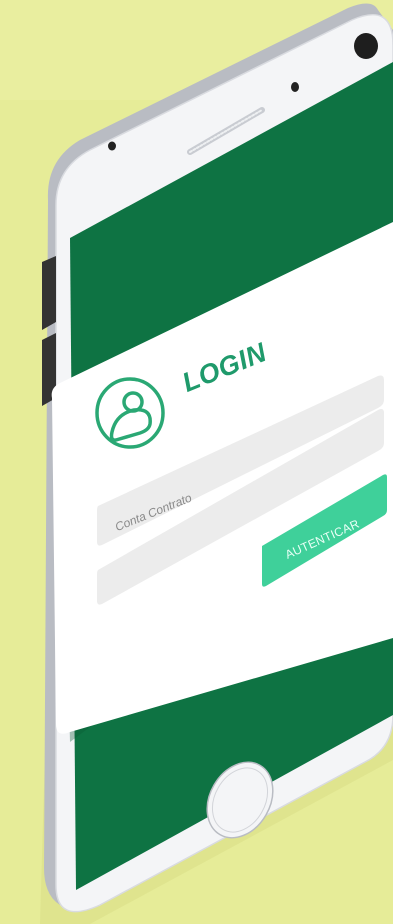 The height and width of the screenshot is (924, 393). Describe the element at coordinates (295, 87) in the screenshot. I see `sensor-dot` at that location.